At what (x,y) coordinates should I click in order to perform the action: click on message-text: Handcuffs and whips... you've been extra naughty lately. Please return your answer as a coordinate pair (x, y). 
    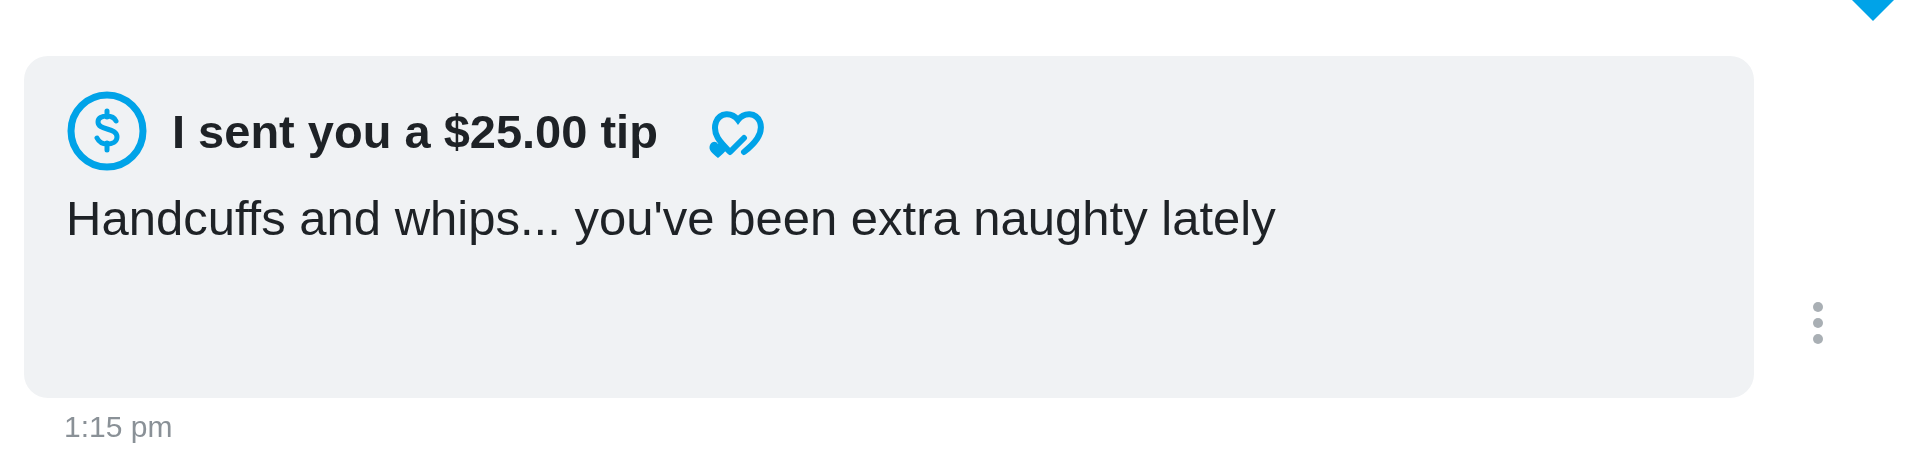
    Looking at the image, I should click on (671, 218).